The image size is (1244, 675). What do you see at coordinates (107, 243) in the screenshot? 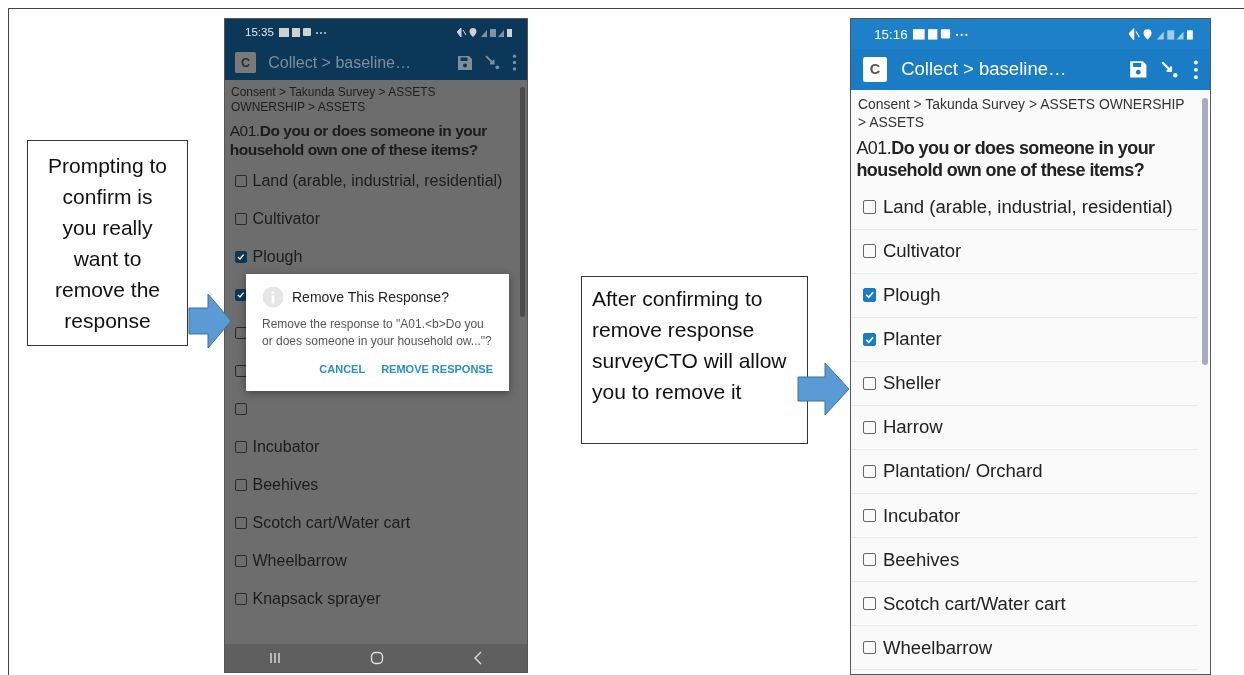
I see `callout-text: Prompting to confirm is you really want to remove the response` at bounding box center [107, 243].